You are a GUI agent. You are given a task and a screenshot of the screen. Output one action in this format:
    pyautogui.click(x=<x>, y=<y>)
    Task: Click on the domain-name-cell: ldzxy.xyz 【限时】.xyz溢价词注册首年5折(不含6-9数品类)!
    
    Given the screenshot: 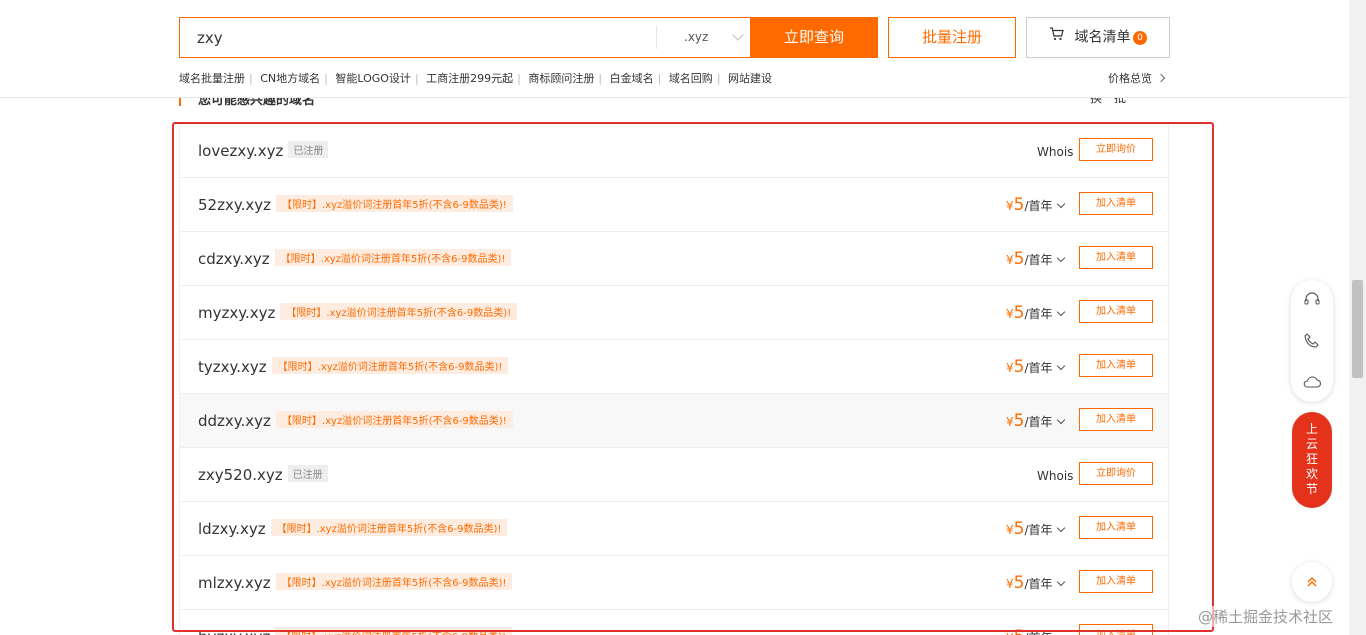 What is the action you would take?
    pyautogui.click(x=353, y=528)
    